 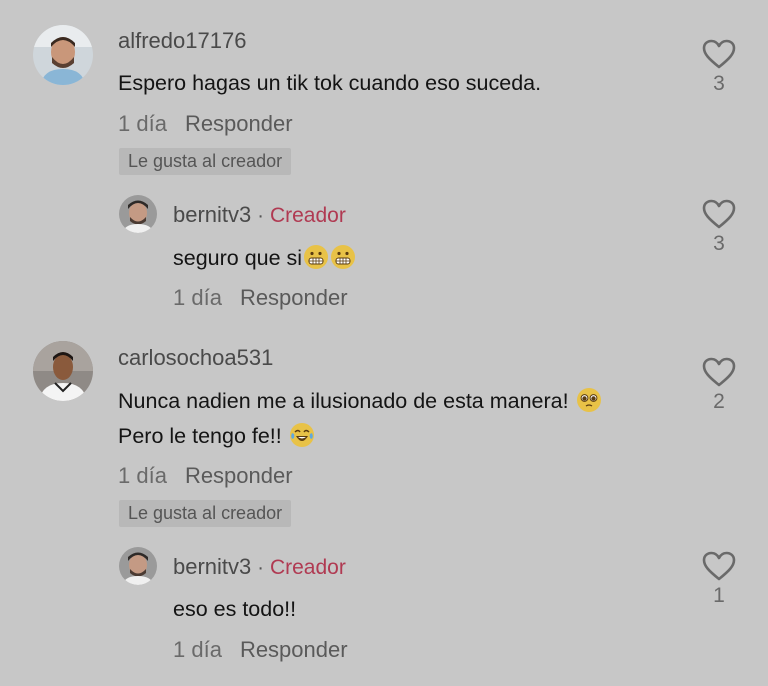 I want to click on like-count: 1, so click(x=719, y=595).